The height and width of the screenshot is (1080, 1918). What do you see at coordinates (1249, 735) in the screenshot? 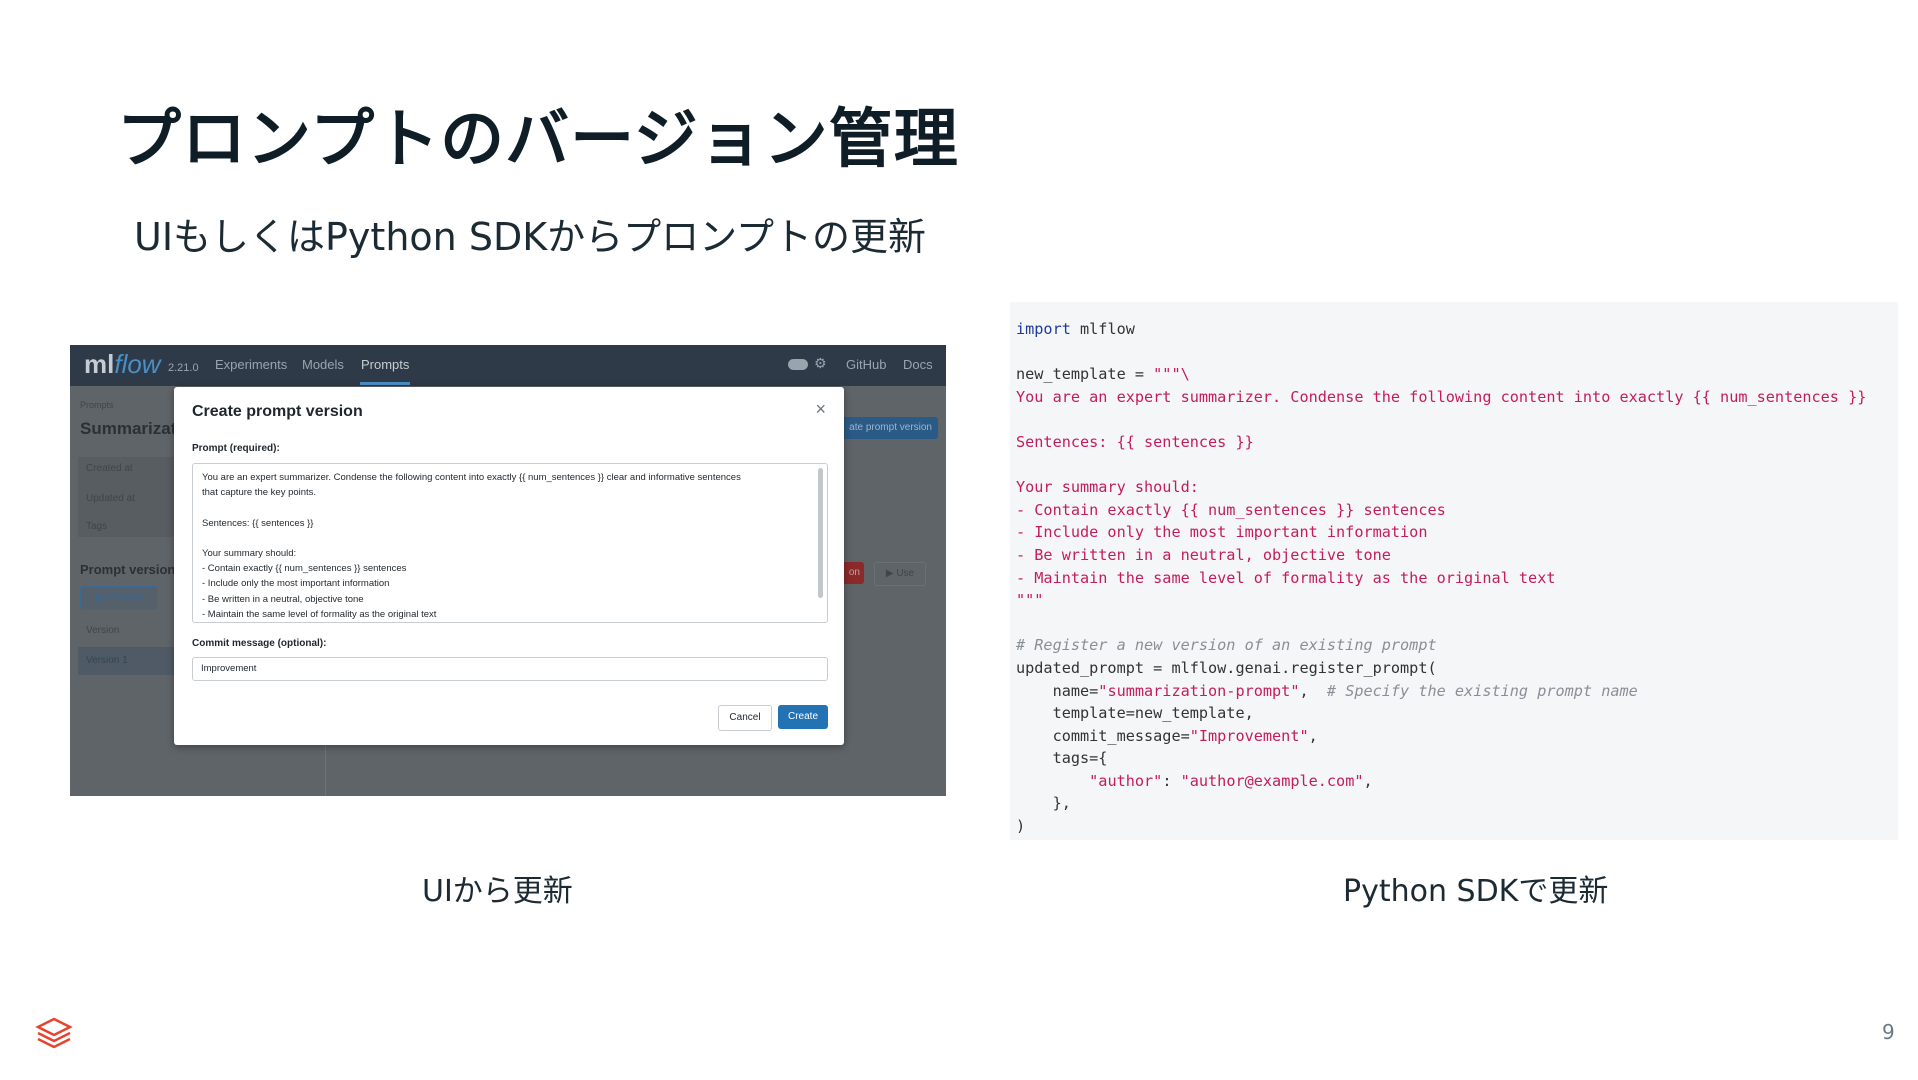
I see `code-line-19-string: "Improvement"` at bounding box center [1249, 735].